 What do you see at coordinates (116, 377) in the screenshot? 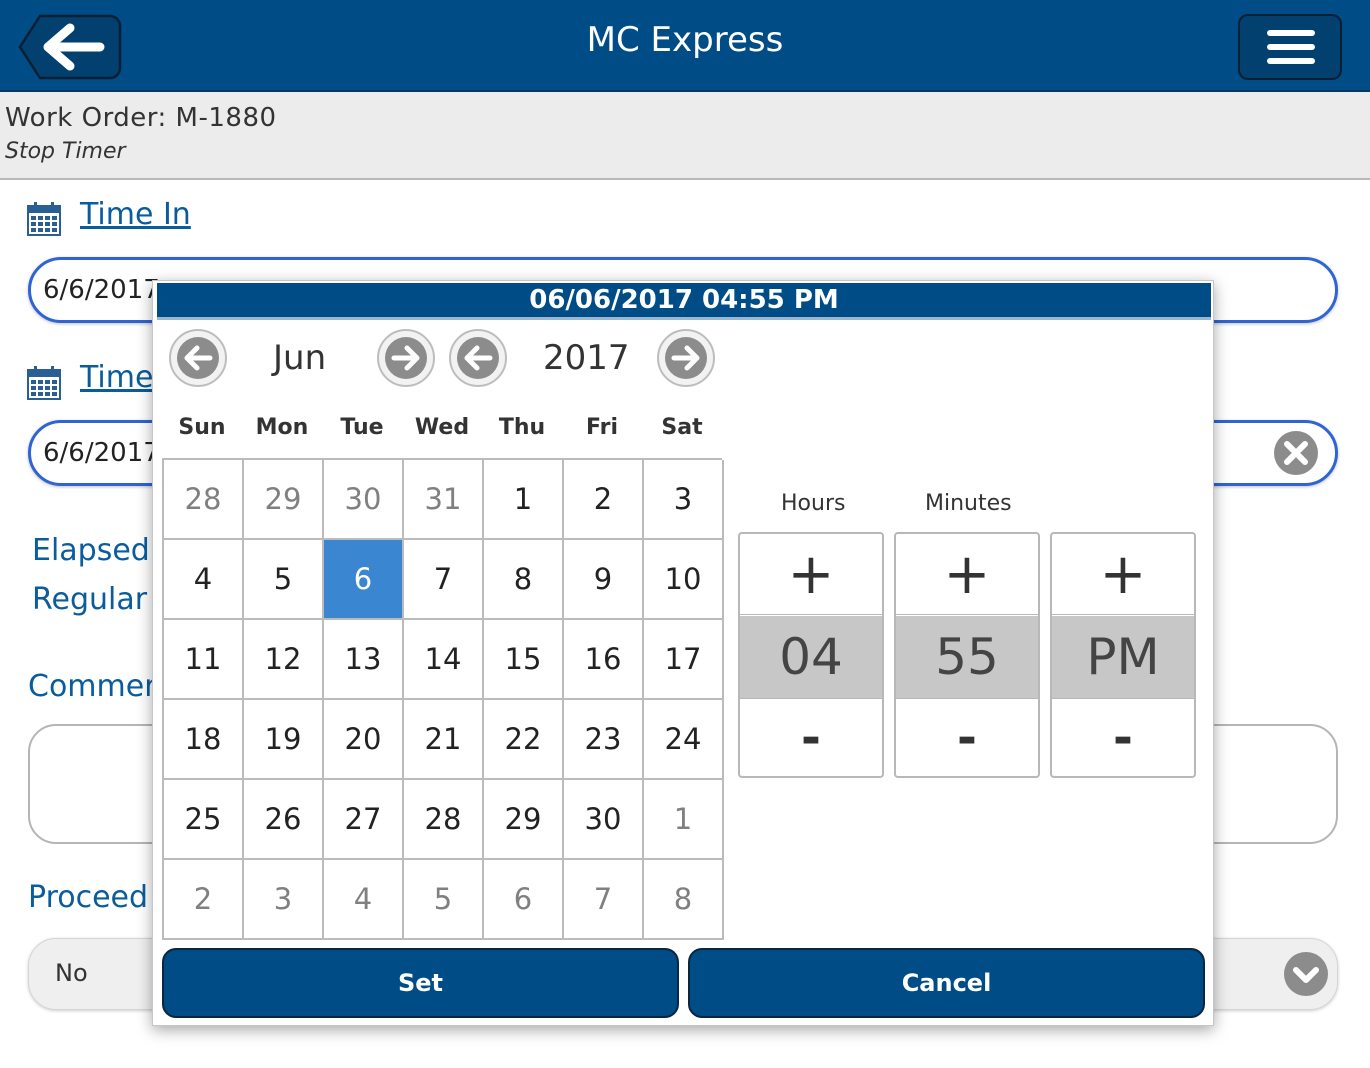
I see `time-out-link: Time` at bounding box center [116, 377].